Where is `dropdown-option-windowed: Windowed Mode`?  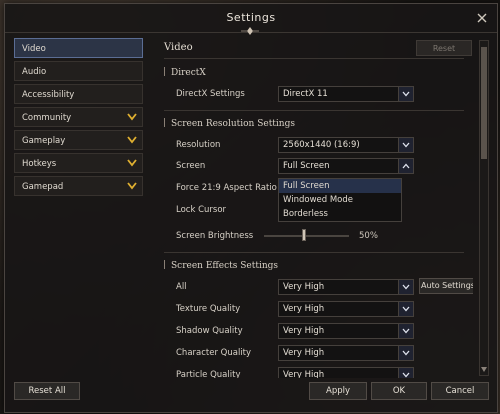
dropdown-option-windowed: Windowed Mode is located at coordinates (340, 200).